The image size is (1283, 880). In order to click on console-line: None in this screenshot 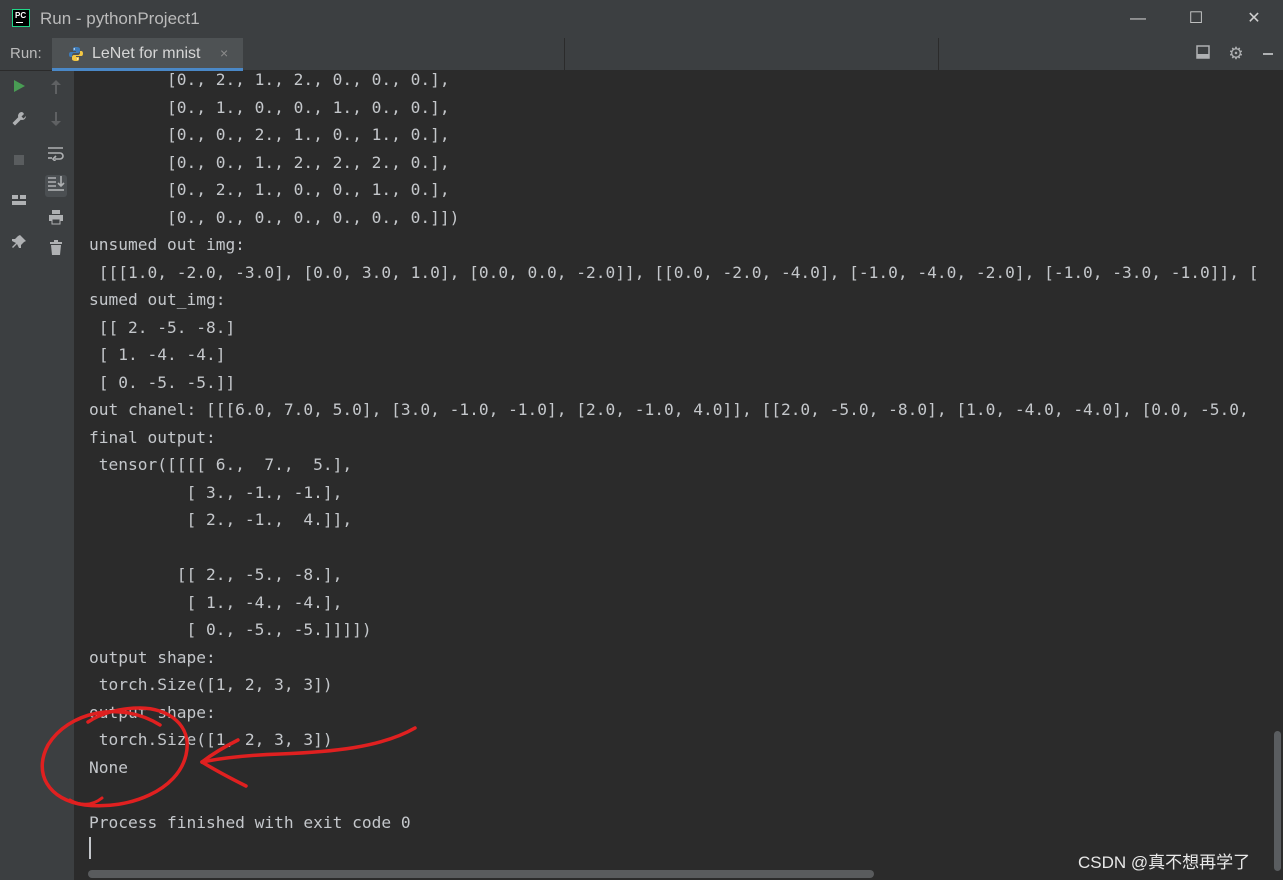, I will do `click(108, 767)`.